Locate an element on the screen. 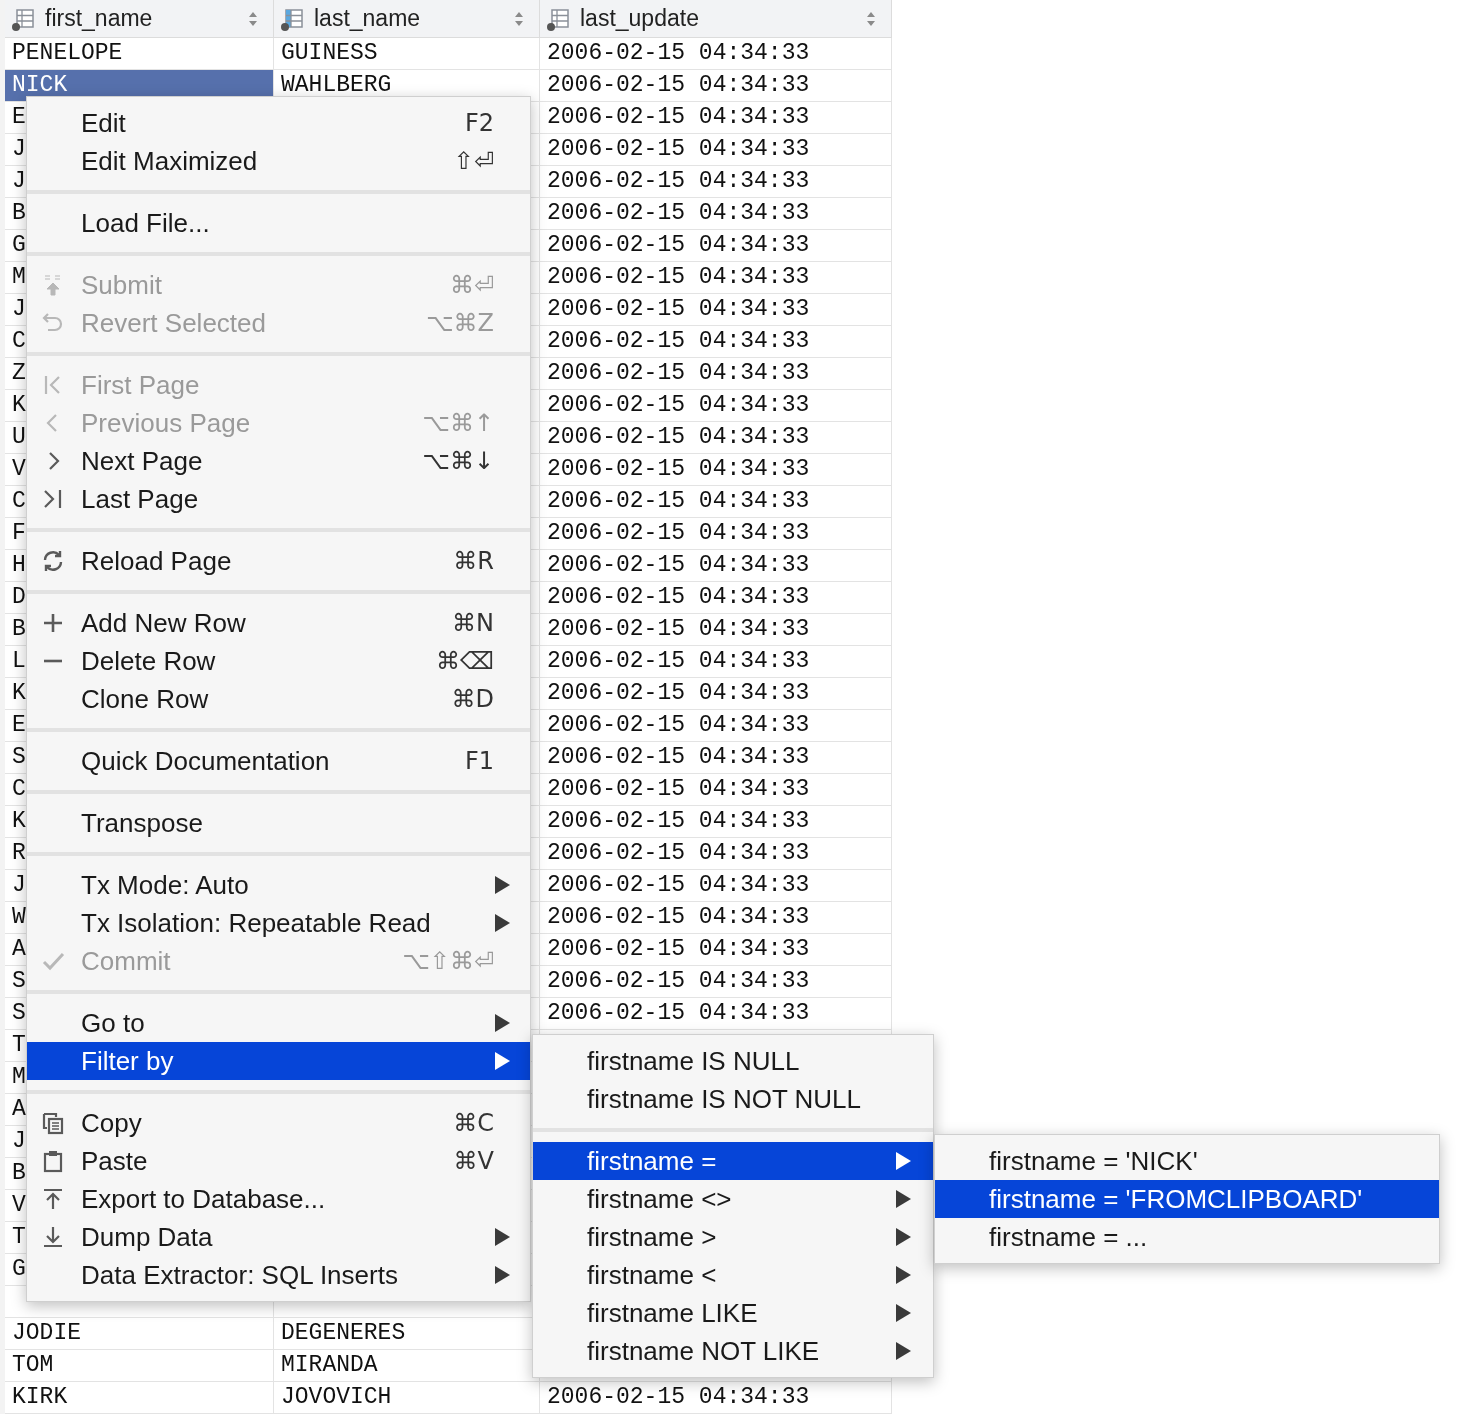  shortcut-label: ⌘V is located at coordinates (473, 1161).